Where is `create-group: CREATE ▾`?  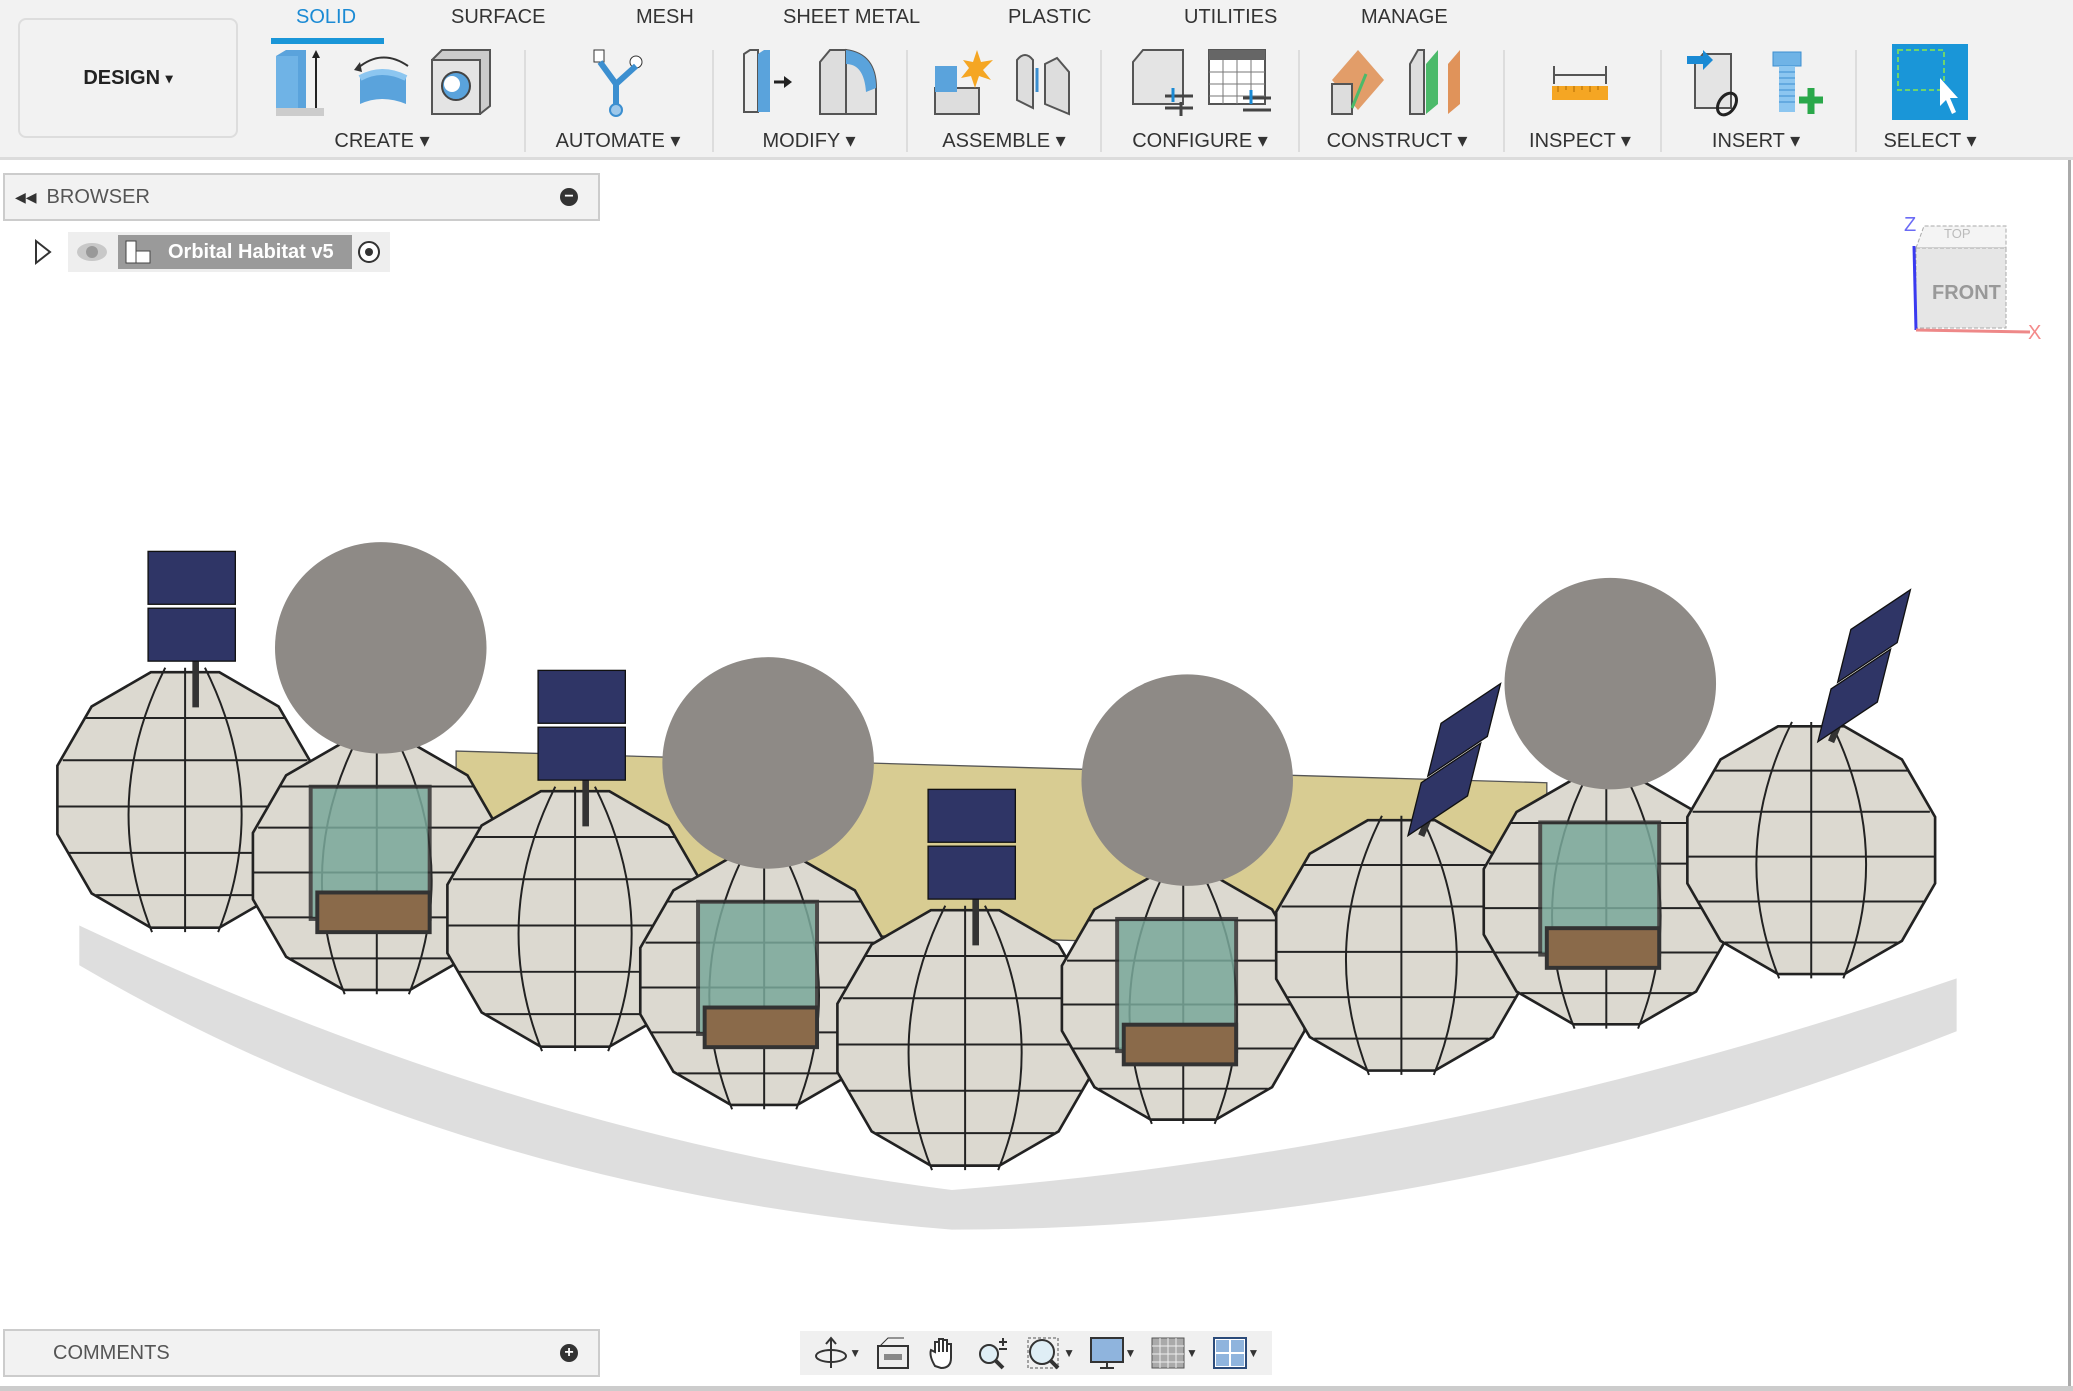
create-group: CREATE ▾ is located at coordinates (382, 101).